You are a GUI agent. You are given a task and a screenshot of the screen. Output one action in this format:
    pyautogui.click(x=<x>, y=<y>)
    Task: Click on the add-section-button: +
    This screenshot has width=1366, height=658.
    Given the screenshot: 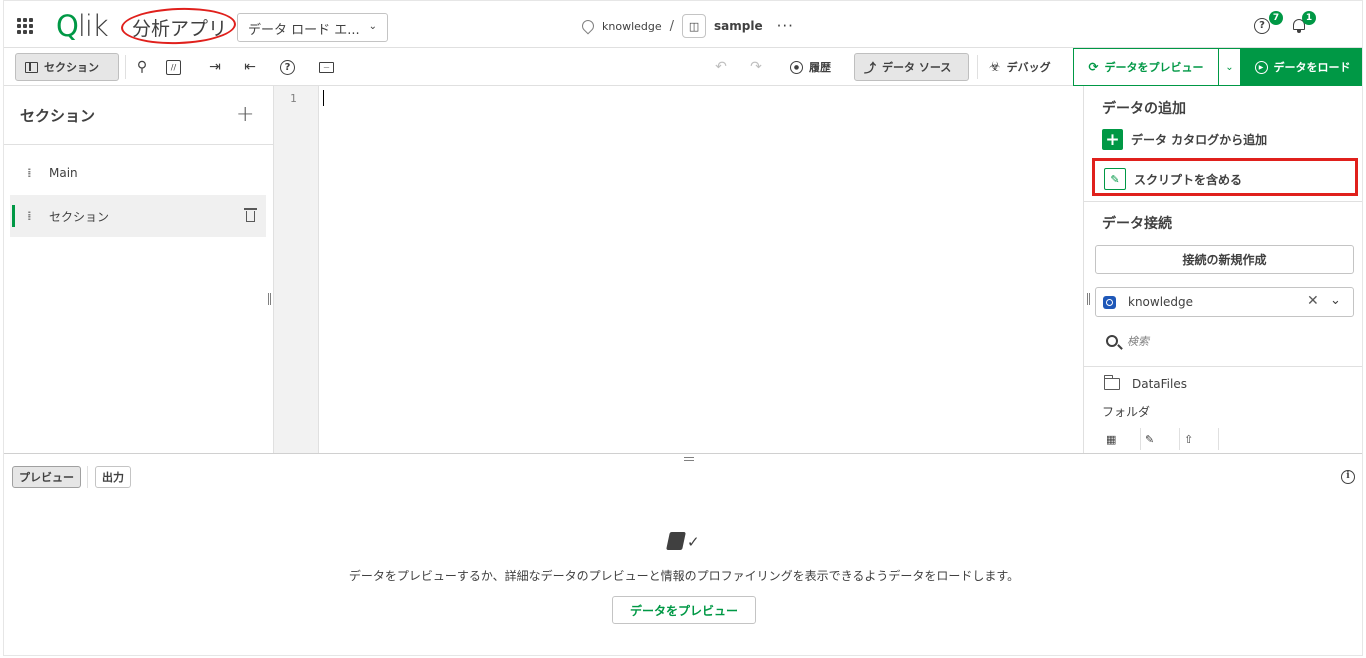 What is the action you would take?
    pyautogui.click(x=245, y=114)
    